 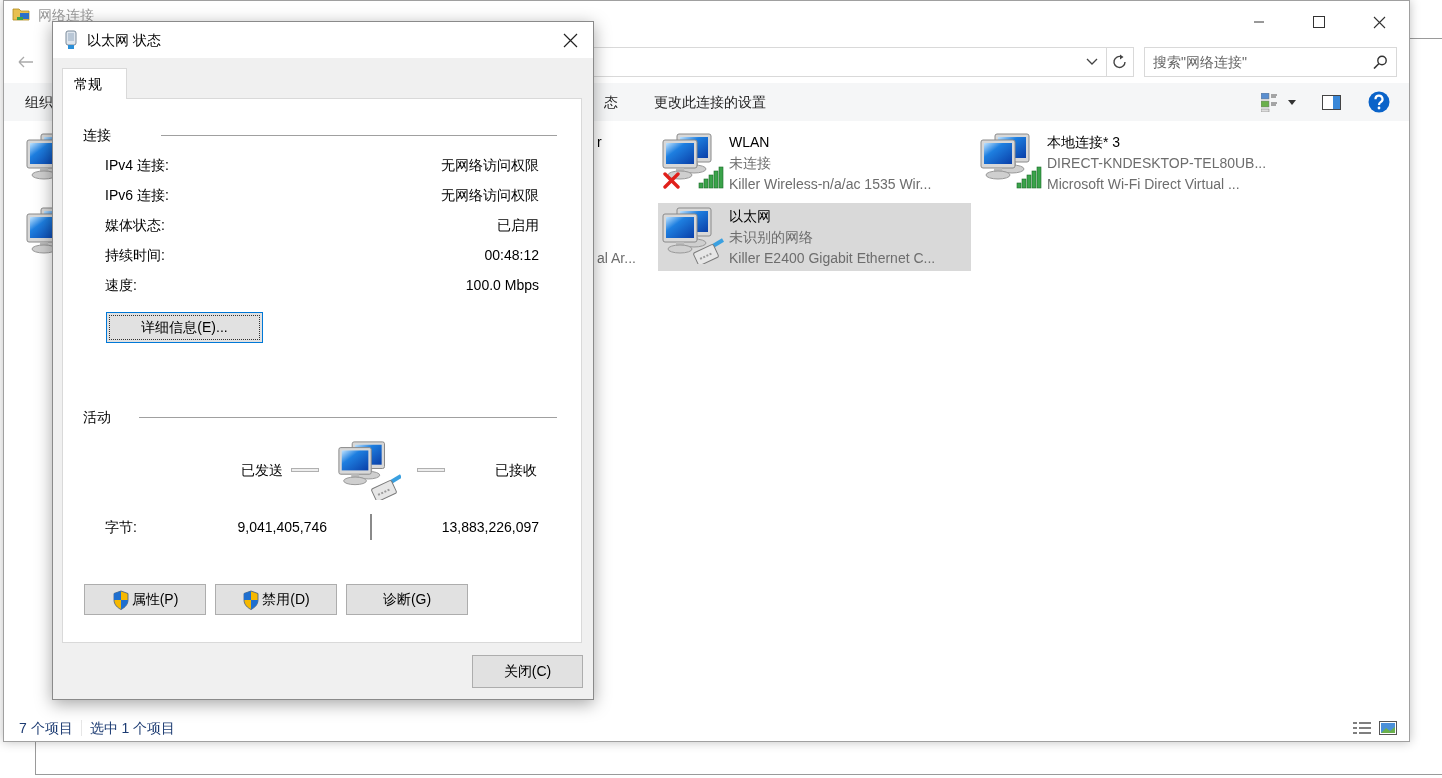 What do you see at coordinates (1270, 62) in the screenshot?
I see `search-field: 搜索"网络连接"` at bounding box center [1270, 62].